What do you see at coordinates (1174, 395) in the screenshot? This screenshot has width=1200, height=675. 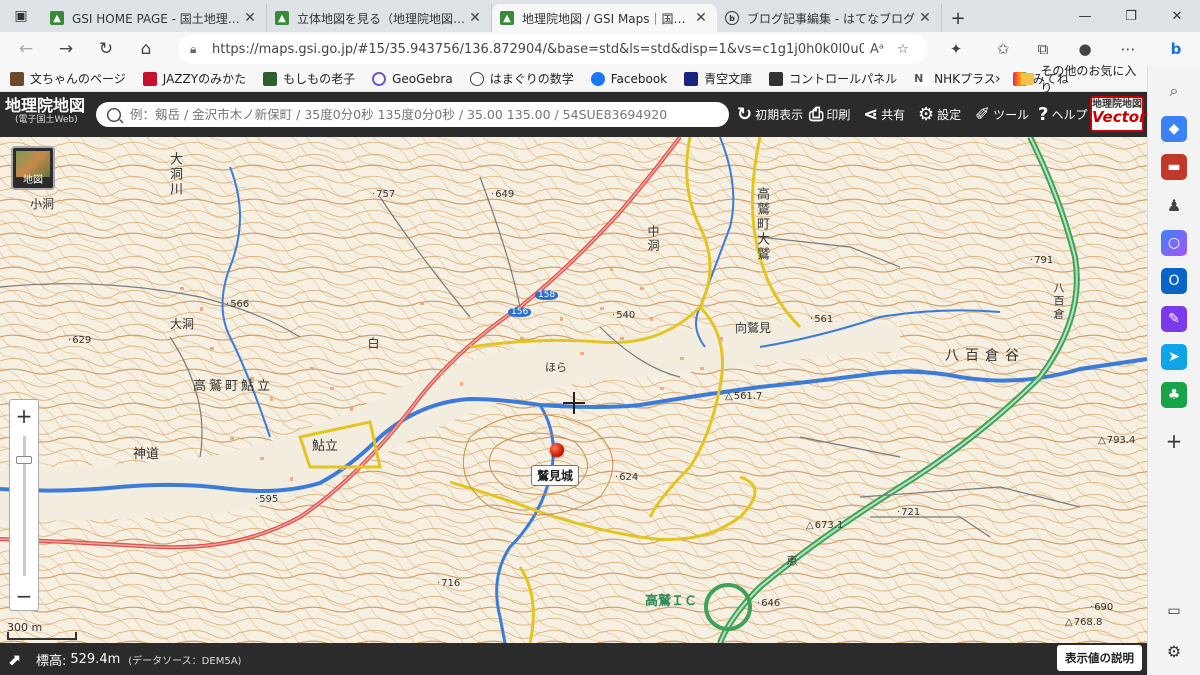 I see `tree-icon: ♣` at bounding box center [1174, 395].